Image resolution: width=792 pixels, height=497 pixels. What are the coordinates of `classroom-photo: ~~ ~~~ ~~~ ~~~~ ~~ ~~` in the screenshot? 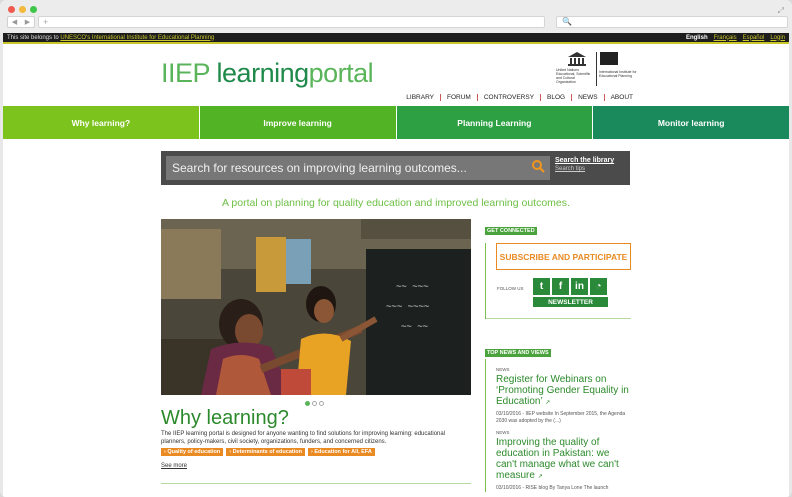 It's located at (316, 307).